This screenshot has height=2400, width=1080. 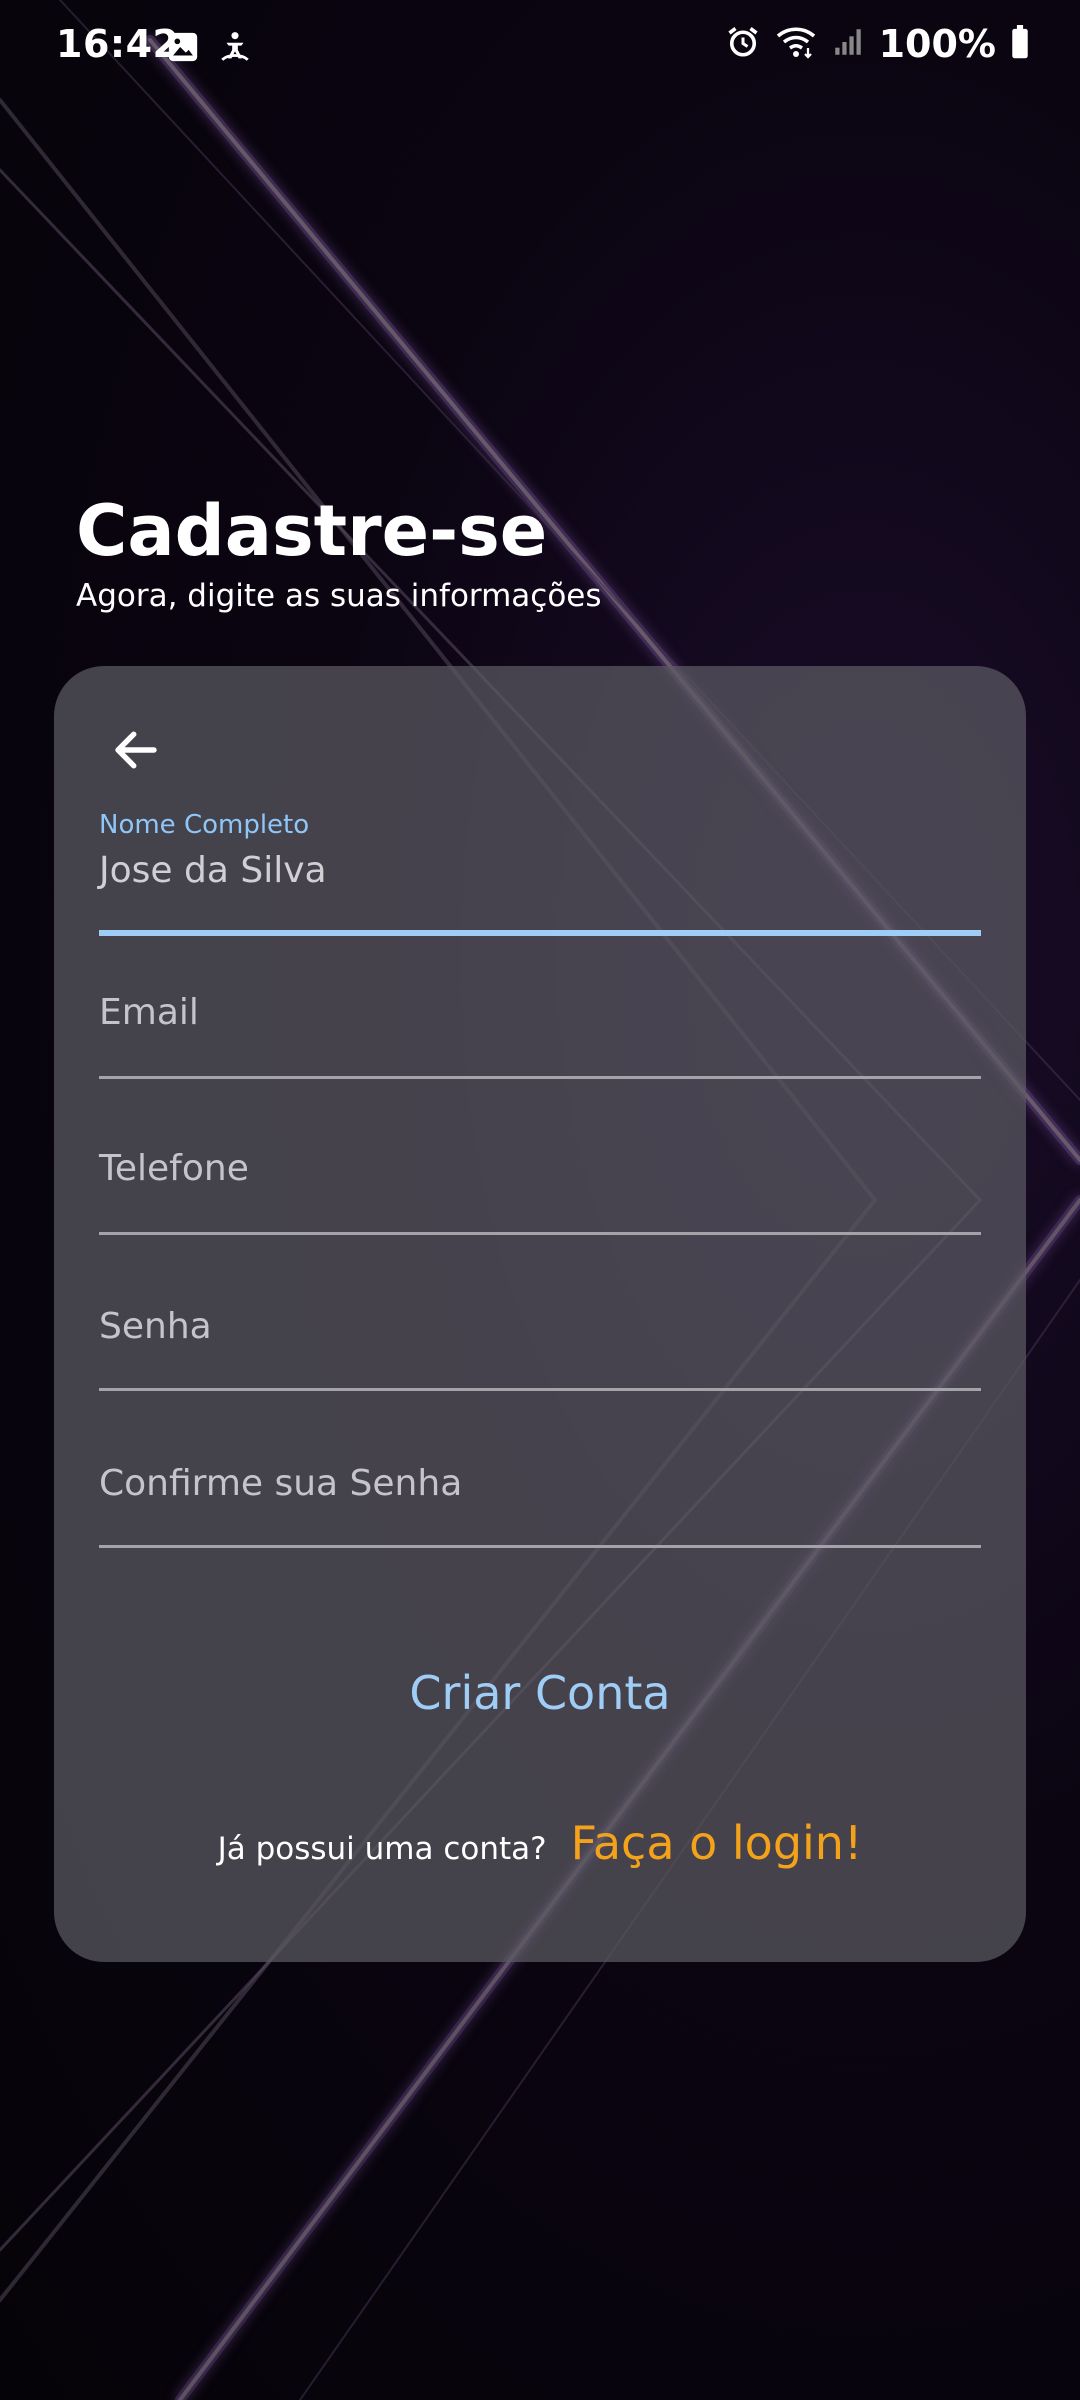 I want to click on full-name-underline, so click(x=540, y=933).